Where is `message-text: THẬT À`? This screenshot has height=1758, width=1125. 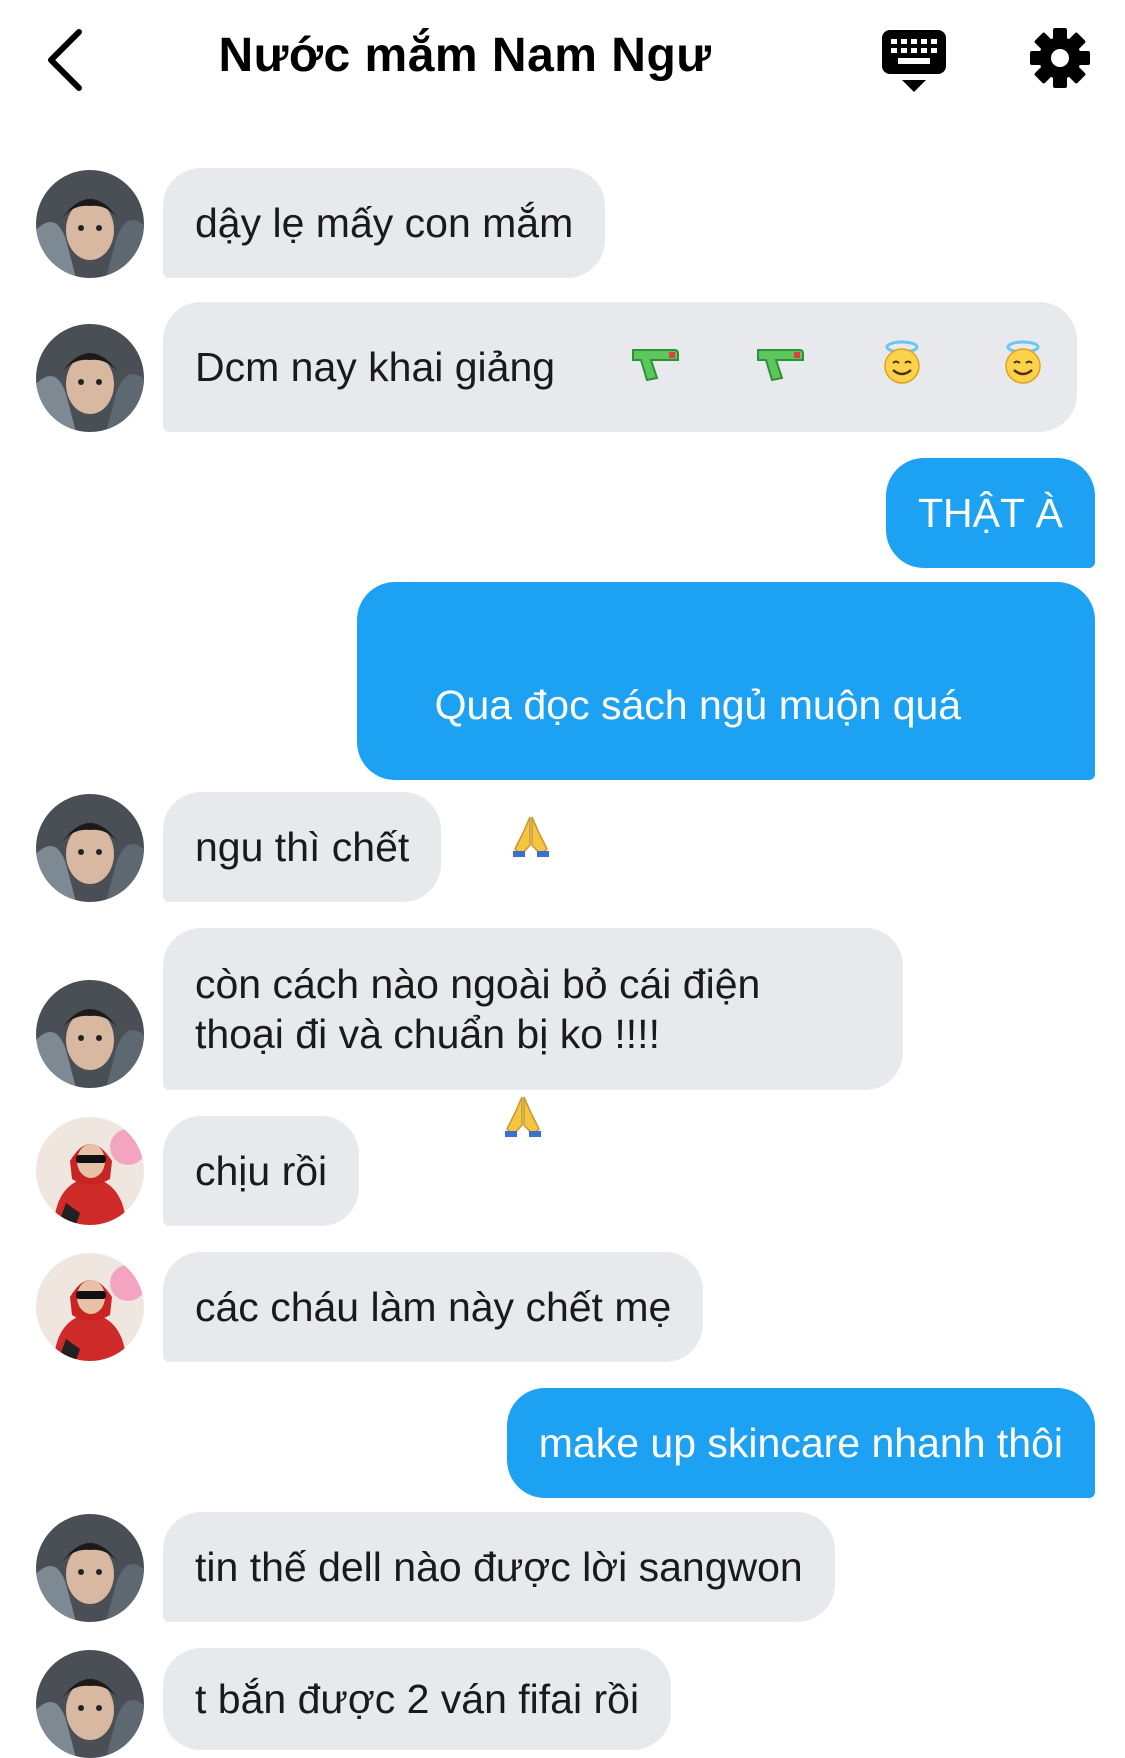 message-text: THẬT À is located at coordinates (990, 513).